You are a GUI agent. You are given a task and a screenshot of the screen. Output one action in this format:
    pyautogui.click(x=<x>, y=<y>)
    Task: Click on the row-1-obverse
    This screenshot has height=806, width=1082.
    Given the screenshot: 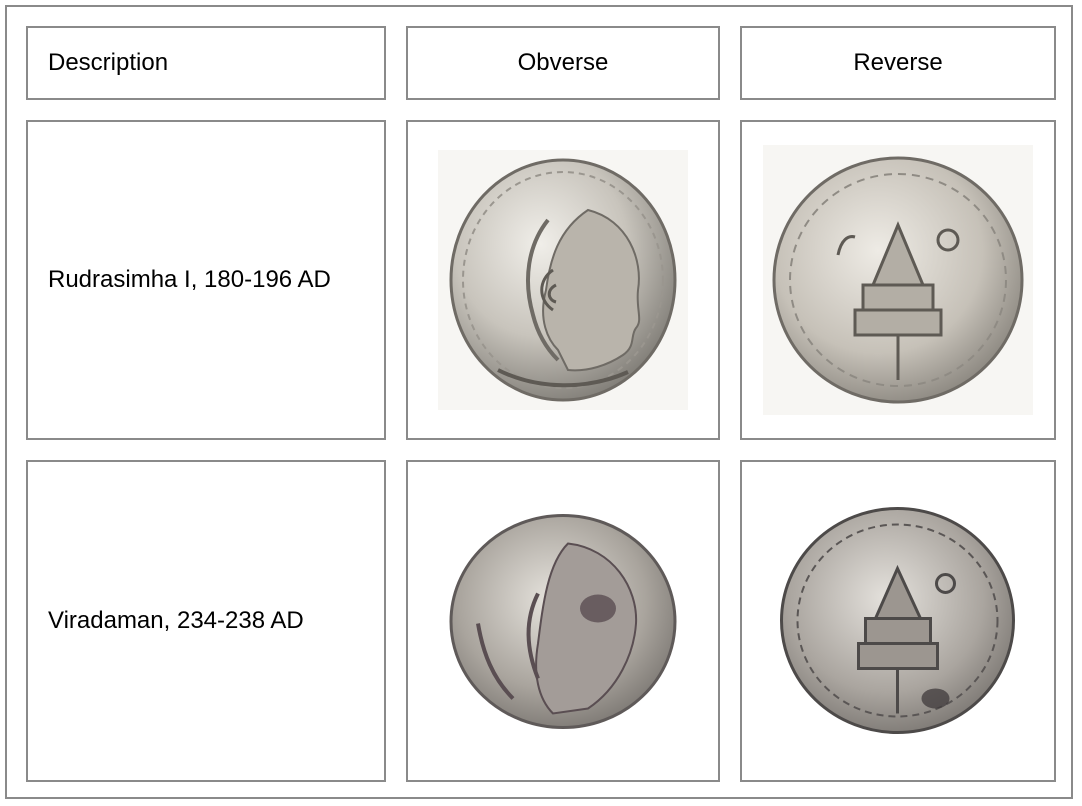 What is the action you would take?
    pyautogui.click(x=563, y=280)
    